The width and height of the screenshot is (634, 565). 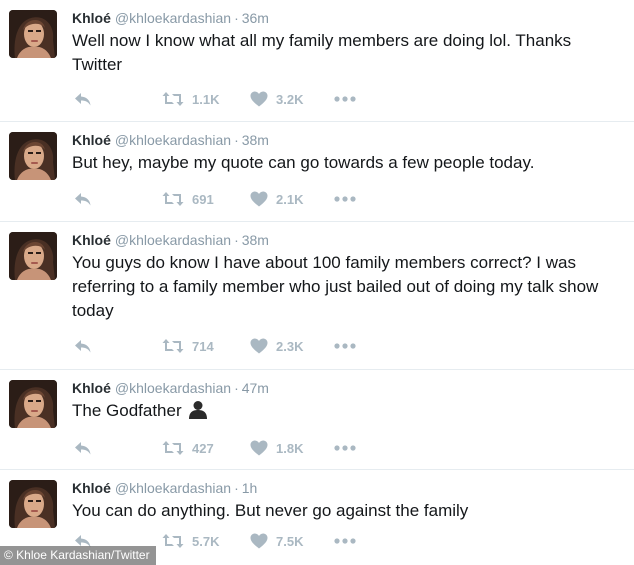 I want to click on retweet-button: 691, so click(x=188, y=199).